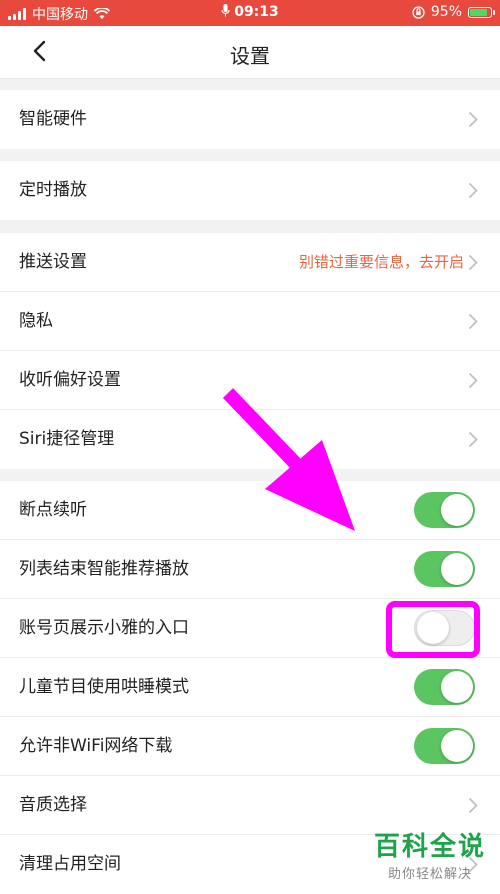  Describe the element at coordinates (429, 874) in the screenshot. I see `watermark-subtitle: 助你轻松解决` at that location.